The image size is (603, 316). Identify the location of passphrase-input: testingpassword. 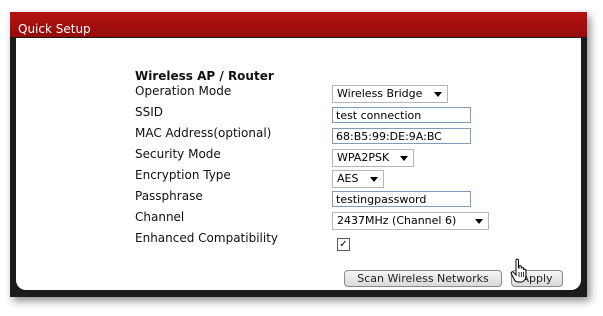
(401, 199).